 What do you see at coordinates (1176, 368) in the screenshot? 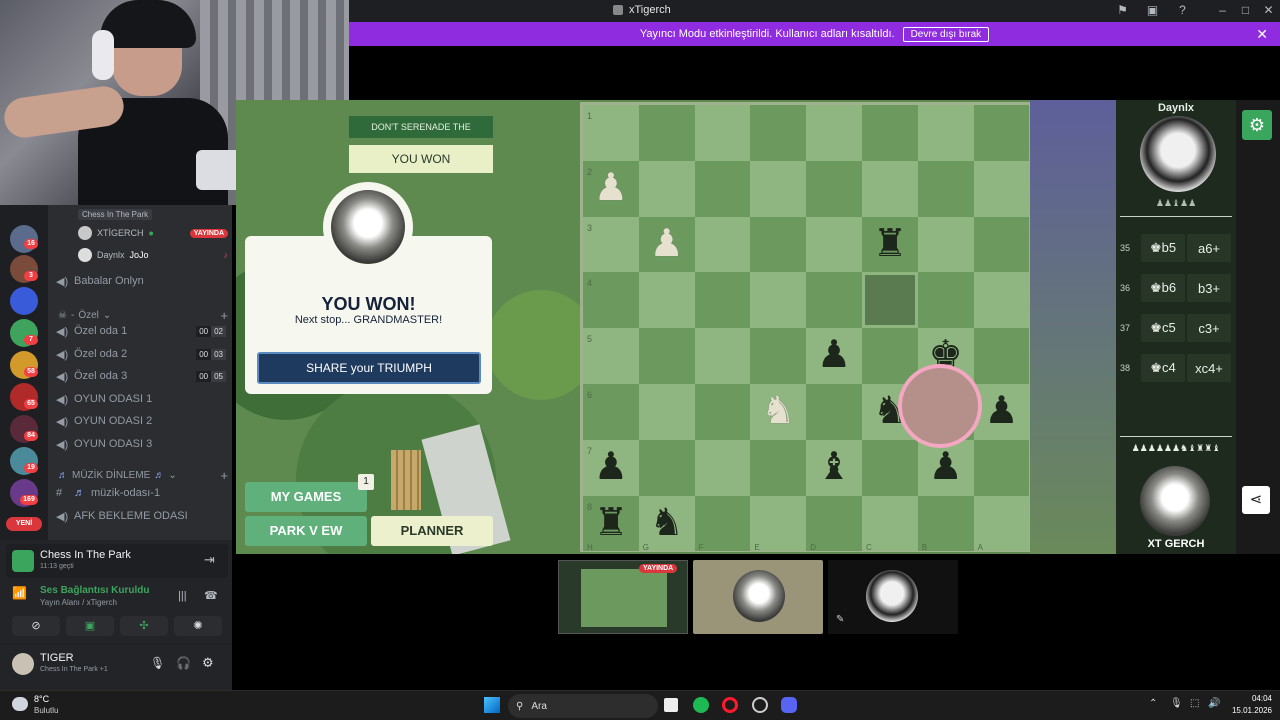
I see `move-row: 38 ♚c4 xc4+` at bounding box center [1176, 368].